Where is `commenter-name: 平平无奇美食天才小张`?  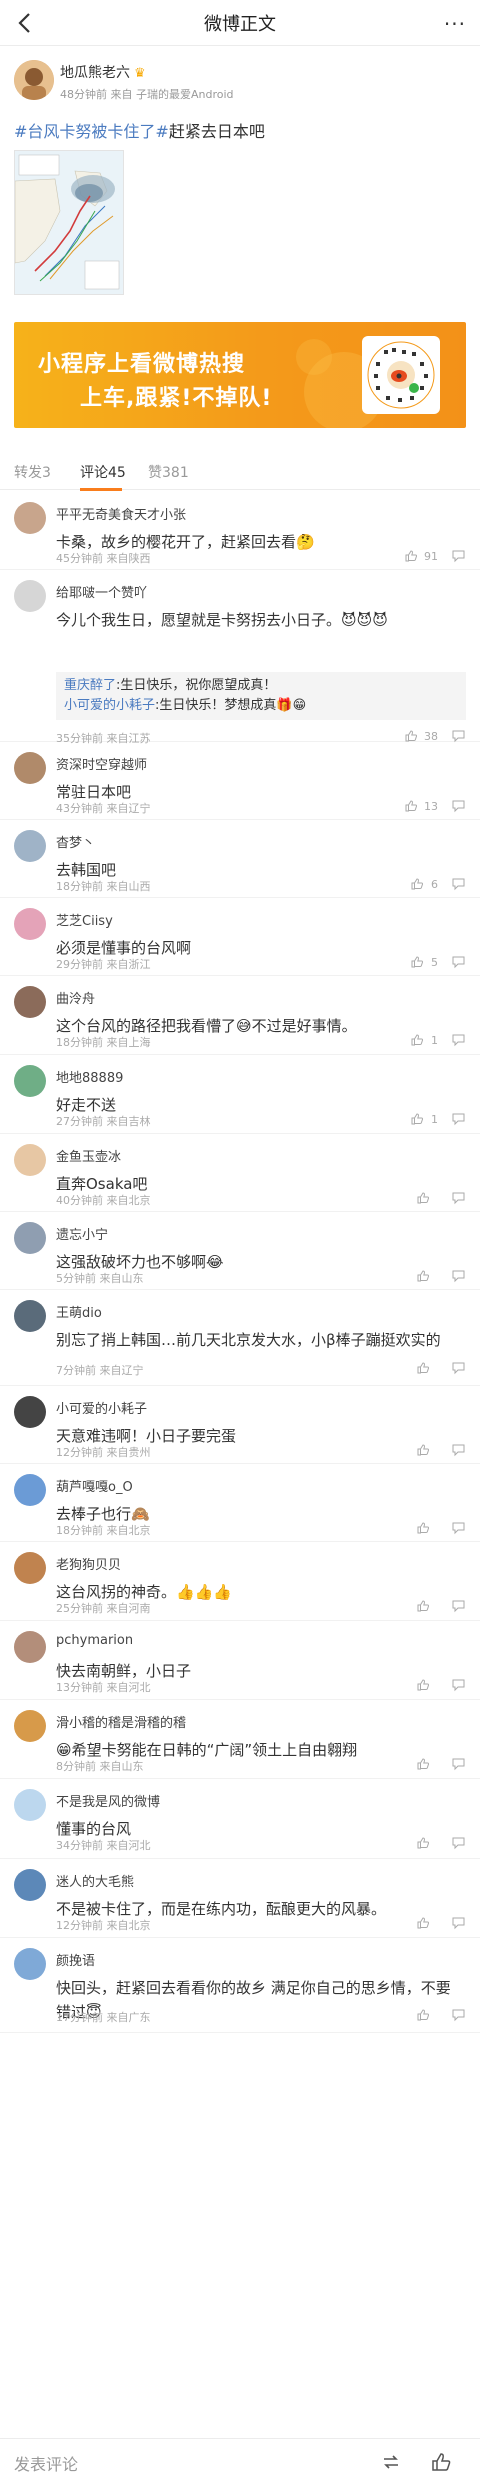
commenter-name: 平平无奇美食天才小张 is located at coordinates (121, 513).